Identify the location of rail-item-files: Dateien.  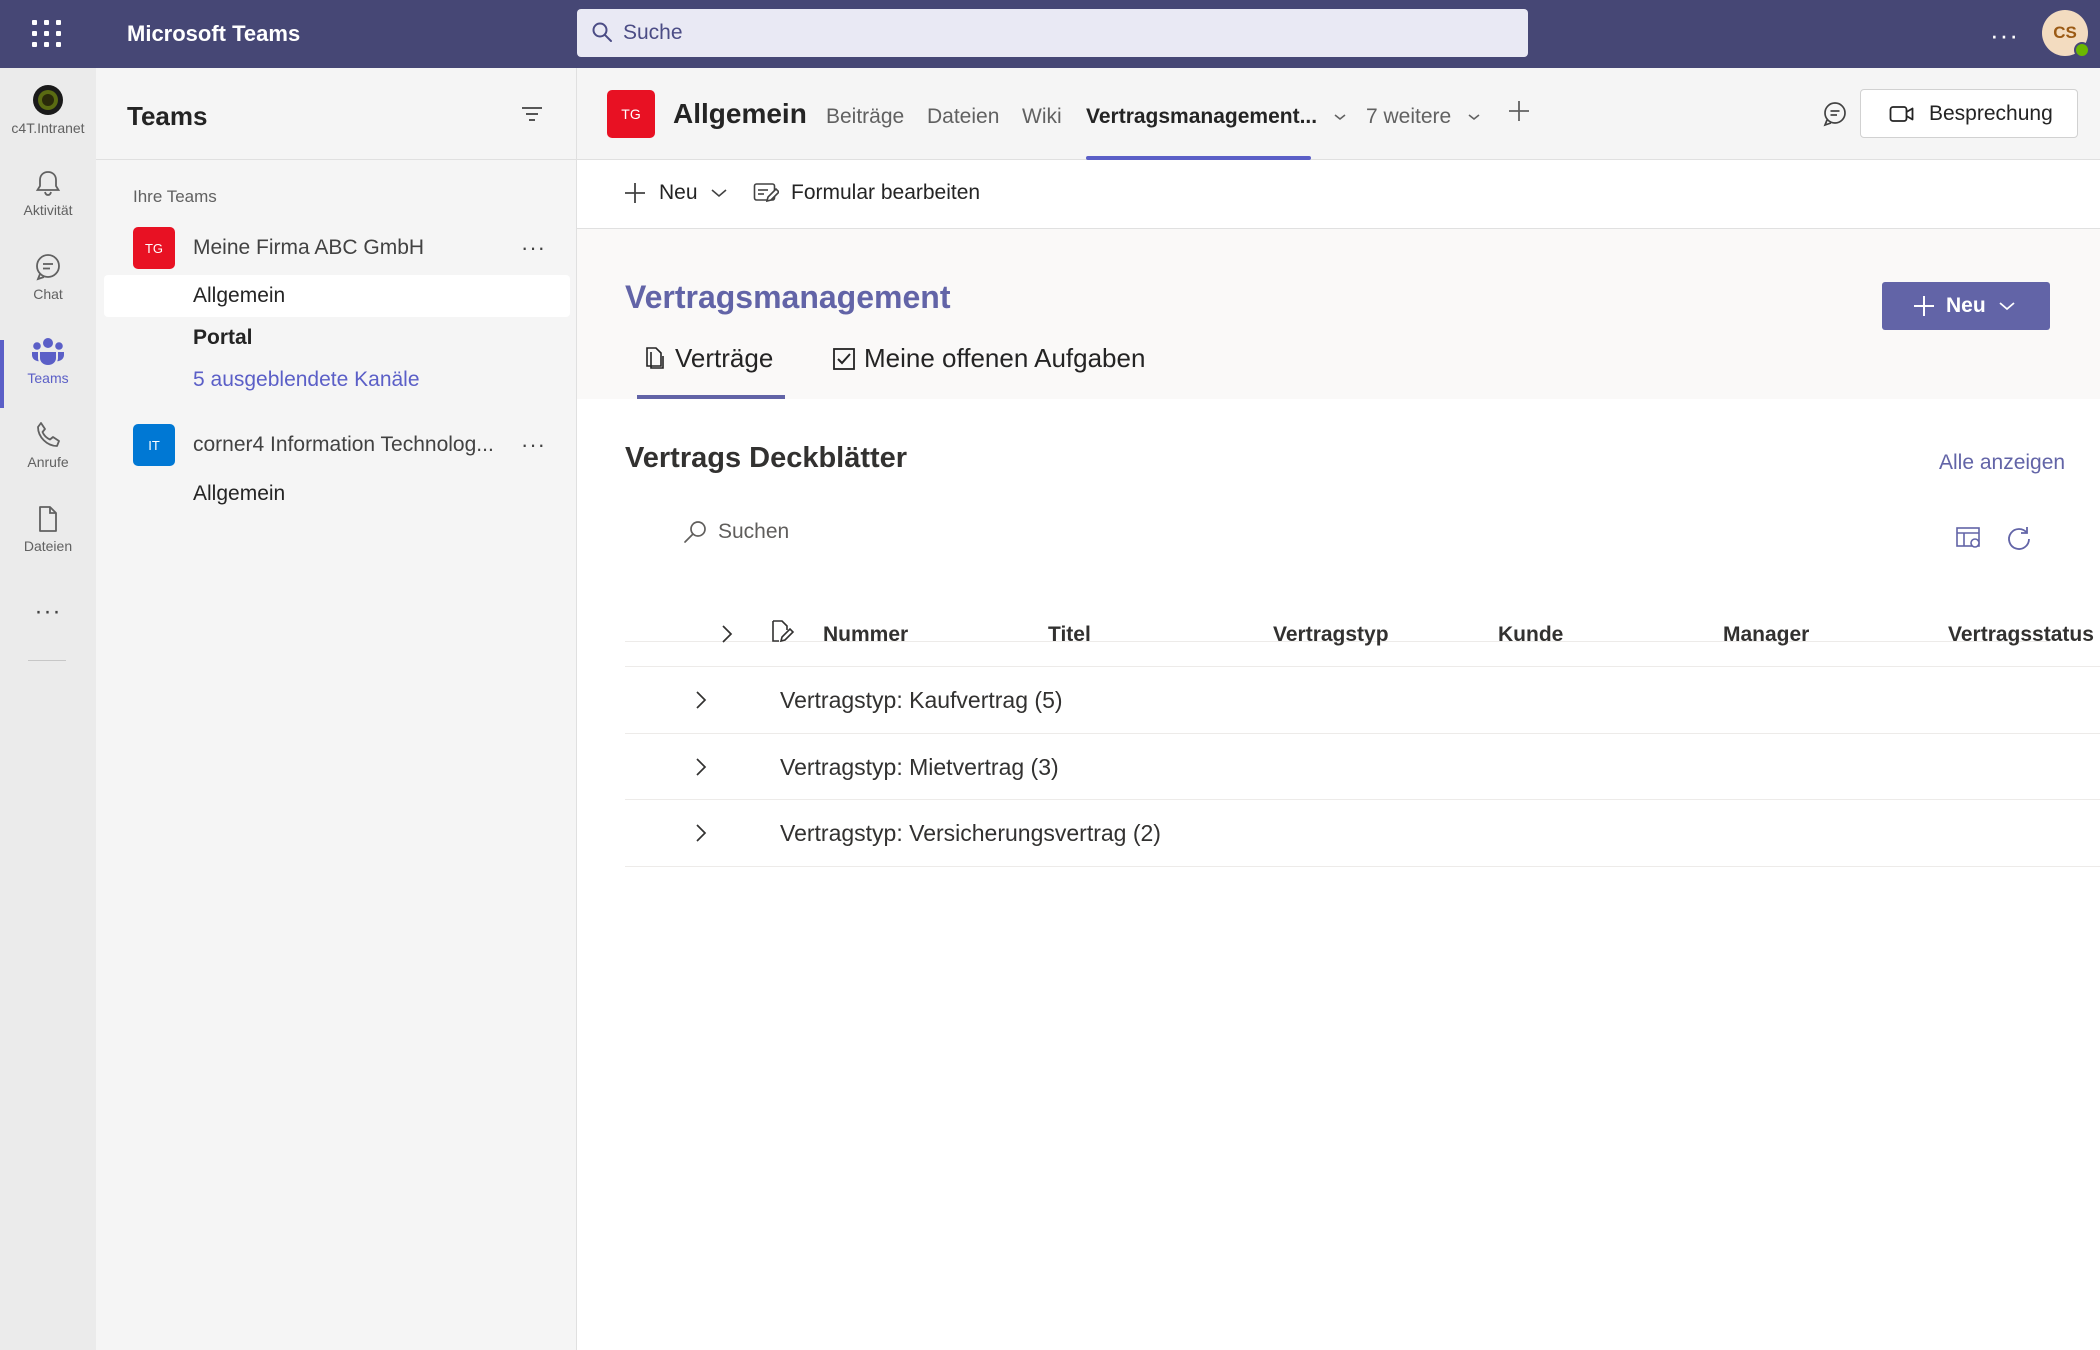
(48, 544).